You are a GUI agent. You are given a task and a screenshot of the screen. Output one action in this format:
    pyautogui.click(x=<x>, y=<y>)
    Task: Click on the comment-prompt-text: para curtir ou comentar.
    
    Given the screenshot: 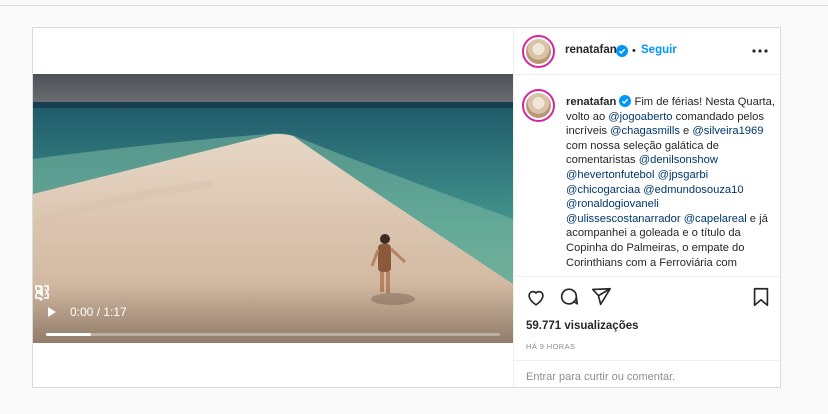 What is the action you would take?
    pyautogui.click(x=615, y=377)
    